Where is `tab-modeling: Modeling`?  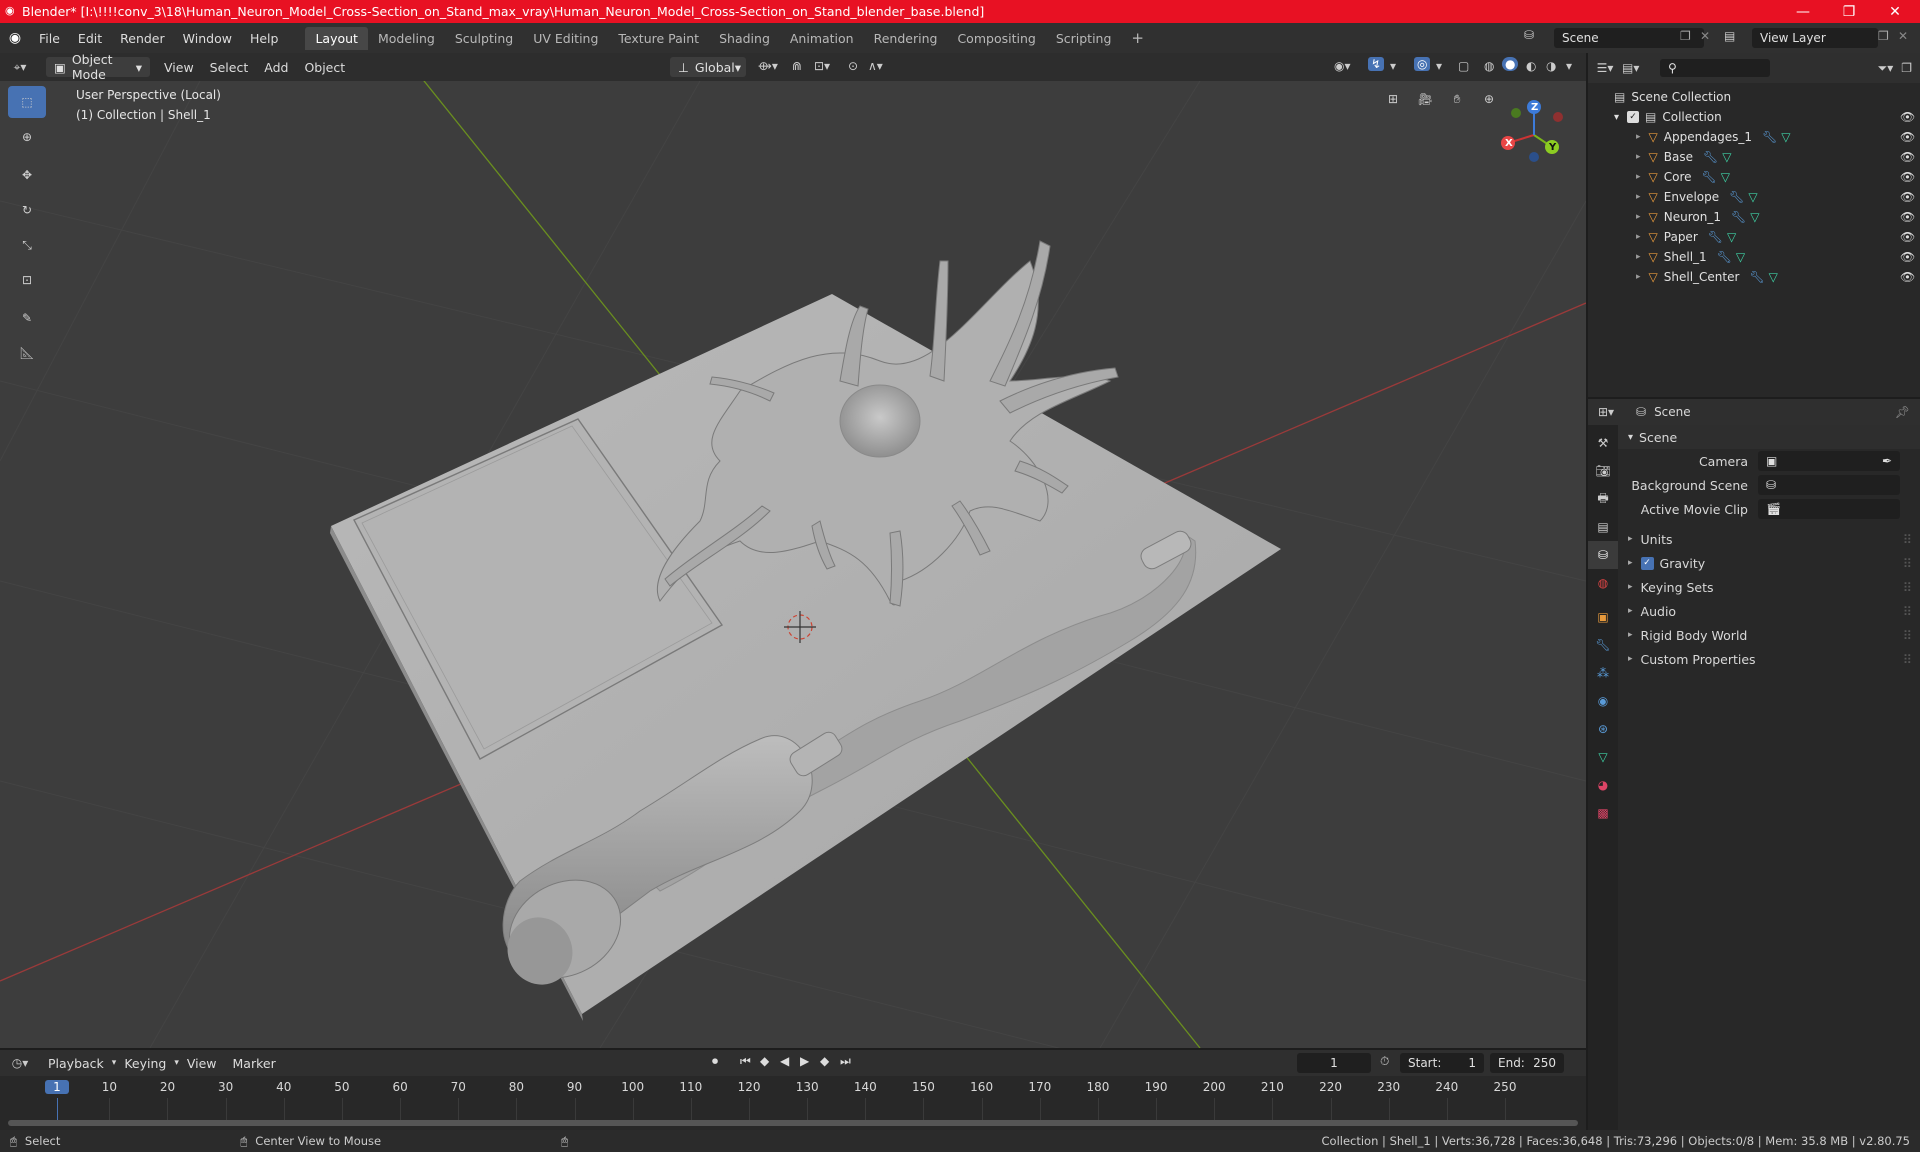 tab-modeling: Modeling is located at coordinates (406, 38).